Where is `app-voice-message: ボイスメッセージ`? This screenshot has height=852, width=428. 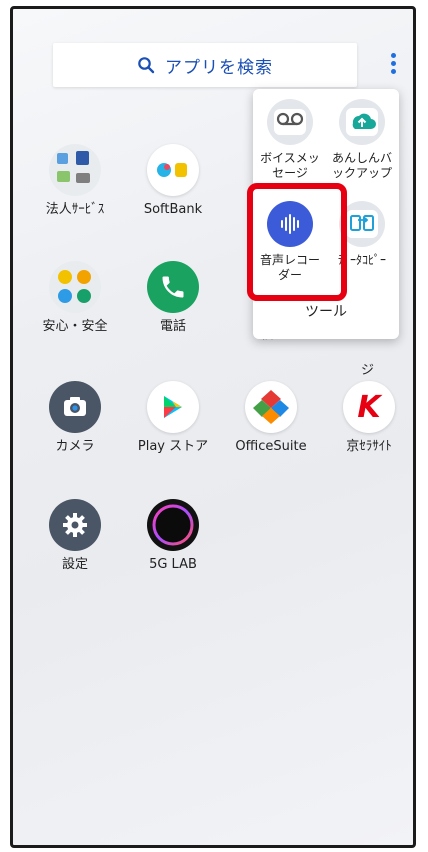
app-voice-message: ボイスメッセージ is located at coordinates (290, 140).